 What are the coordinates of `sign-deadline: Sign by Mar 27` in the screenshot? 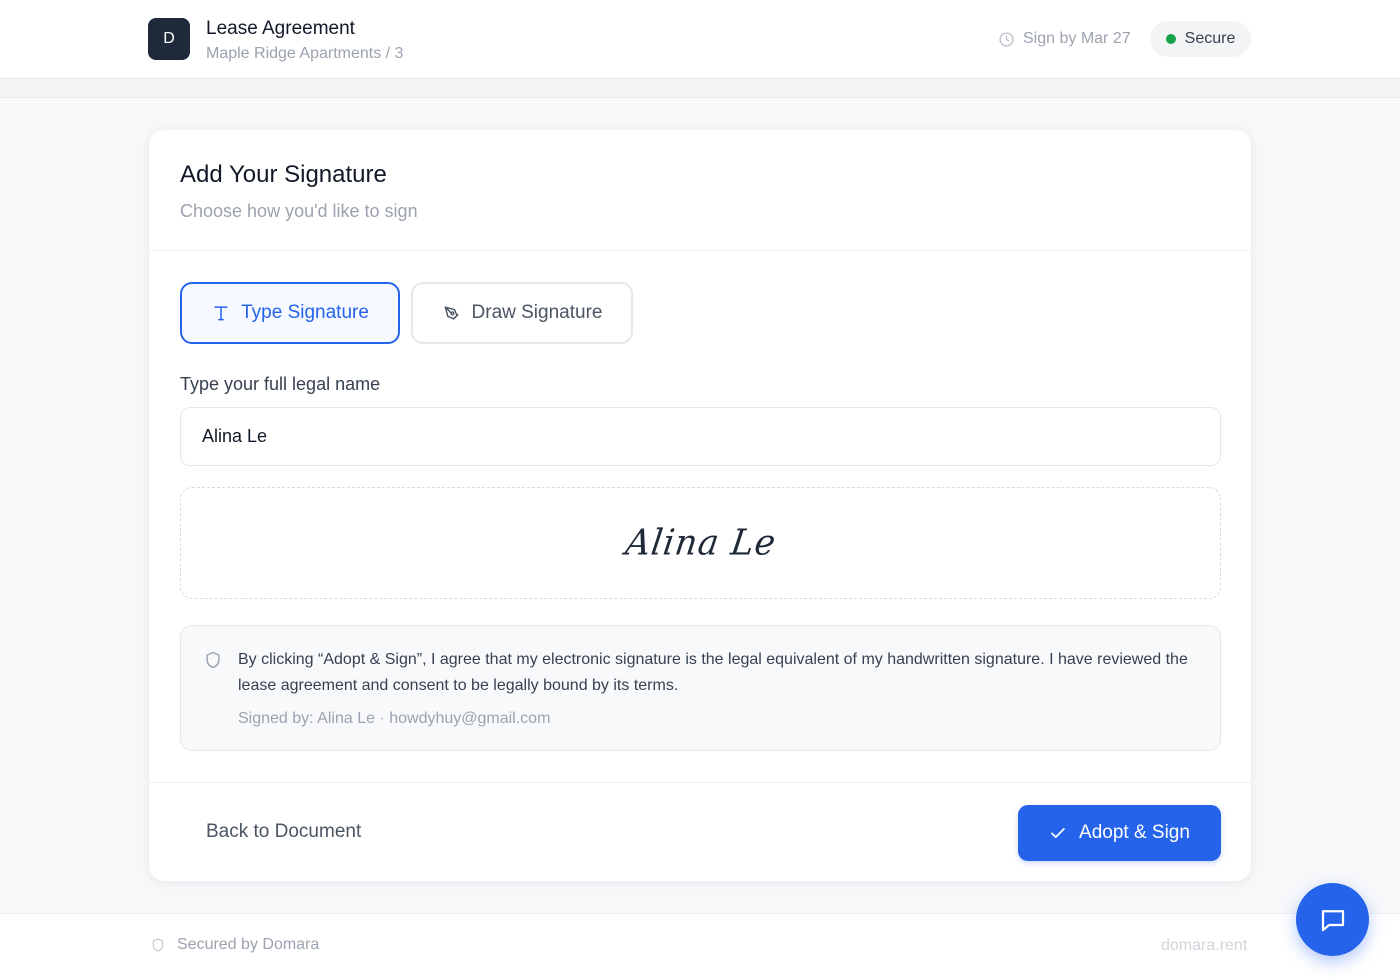 It's located at (1064, 39).